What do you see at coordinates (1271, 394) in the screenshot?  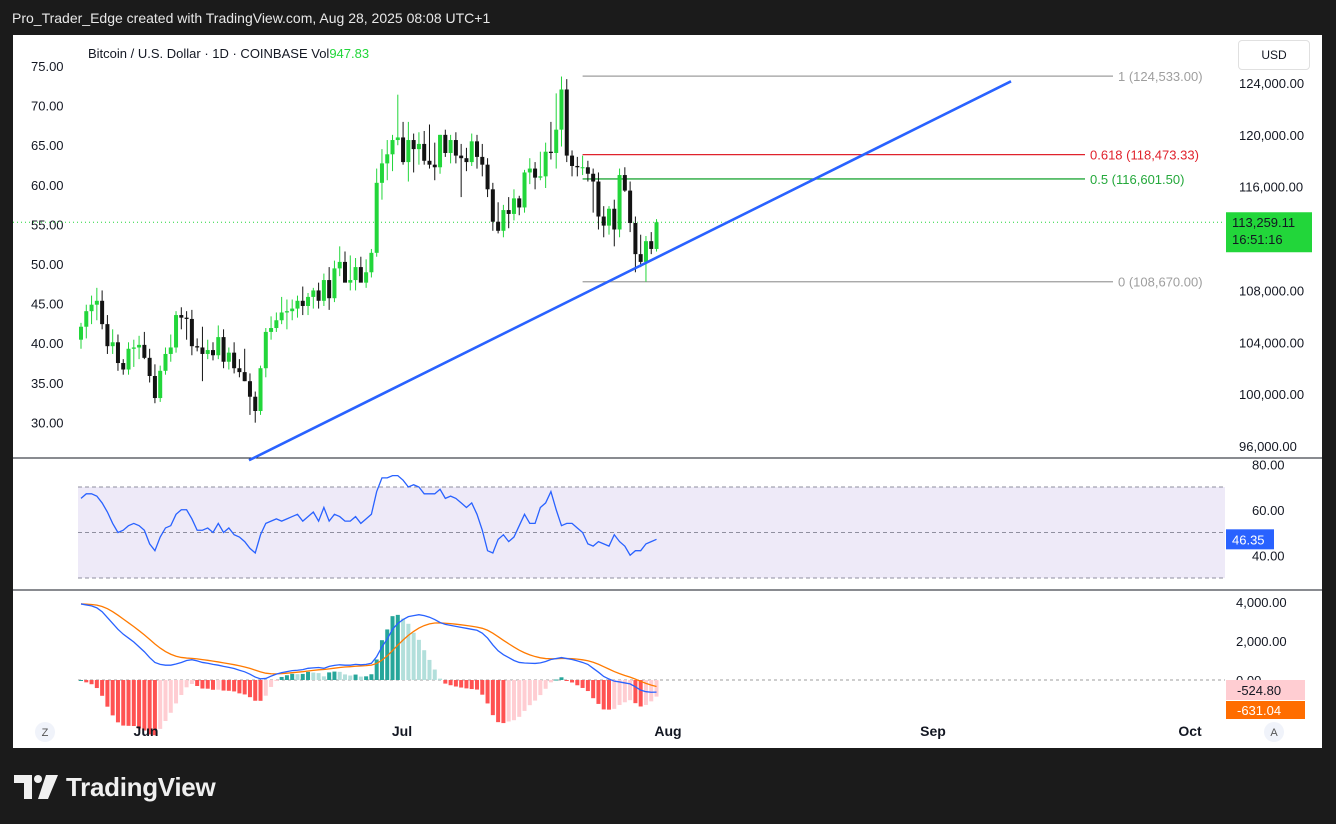 I see `price-axis-tick: 100,000.00` at bounding box center [1271, 394].